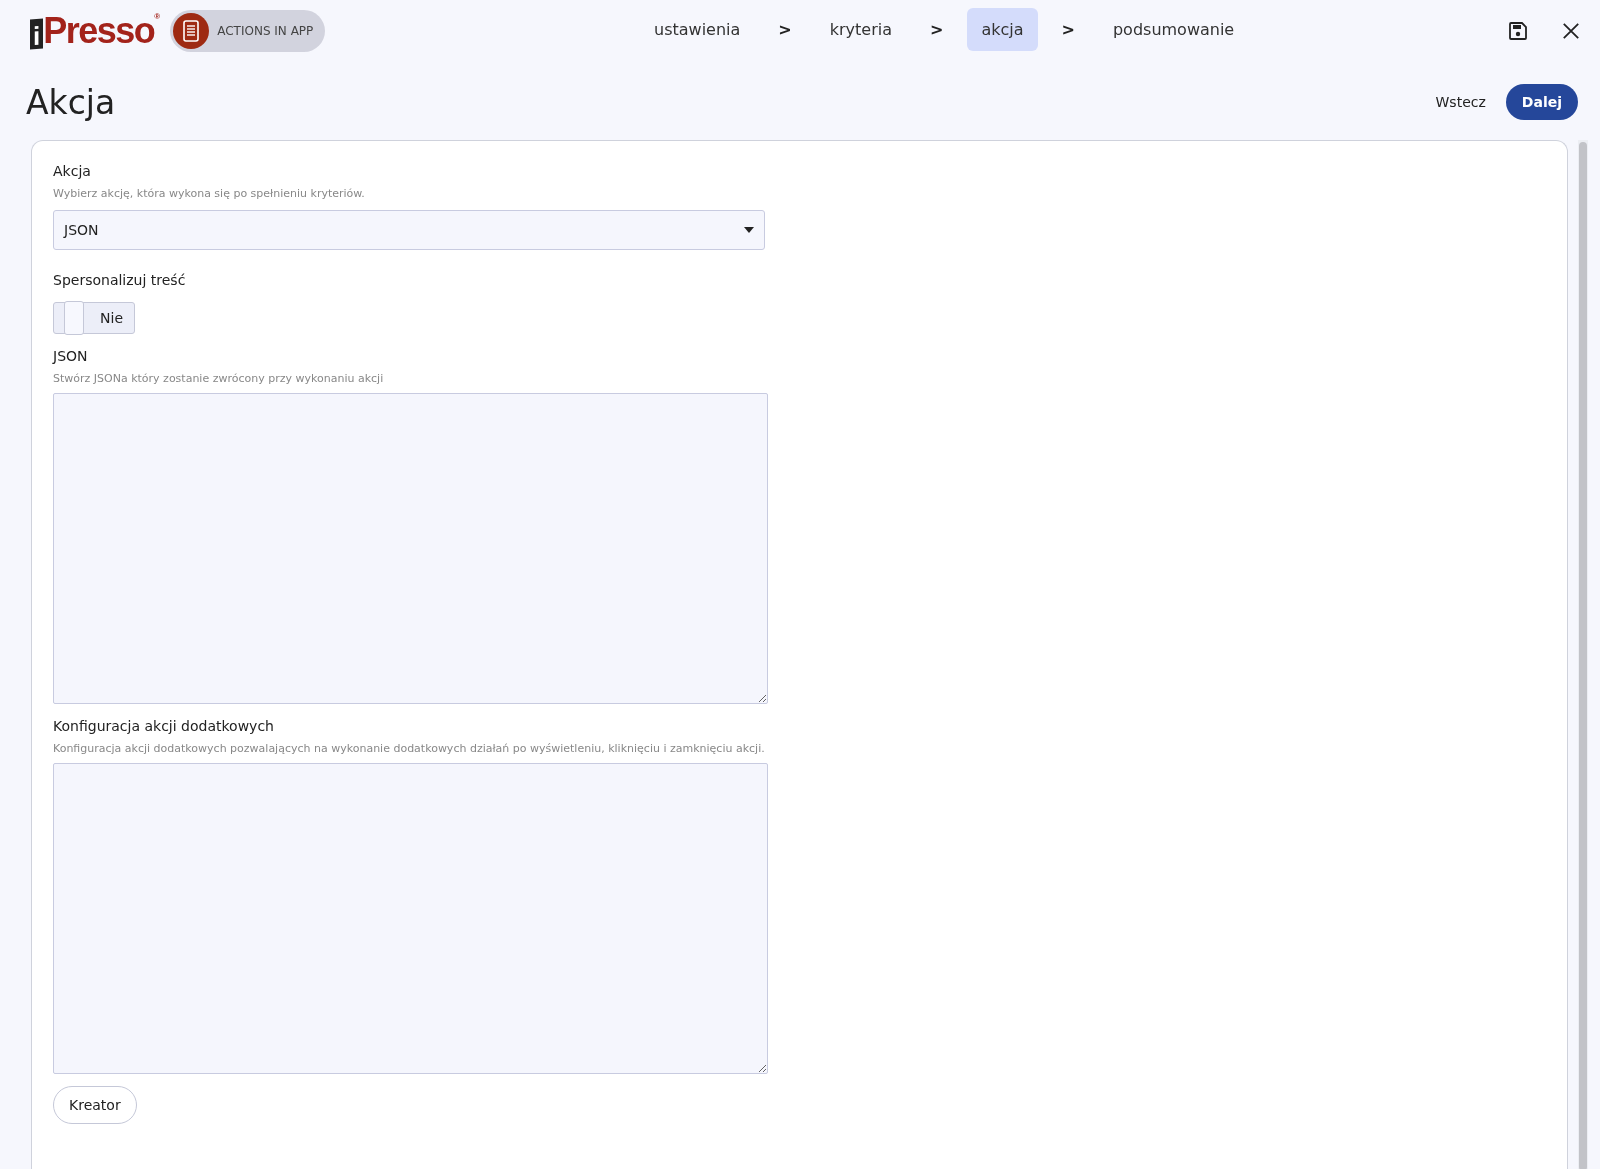 This screenshot has height=1169, width=1600. I want to click on field-hint: Stwórz JSONa który zostanie zwrócony przy wykonaniu akcji, so click(219, 378).